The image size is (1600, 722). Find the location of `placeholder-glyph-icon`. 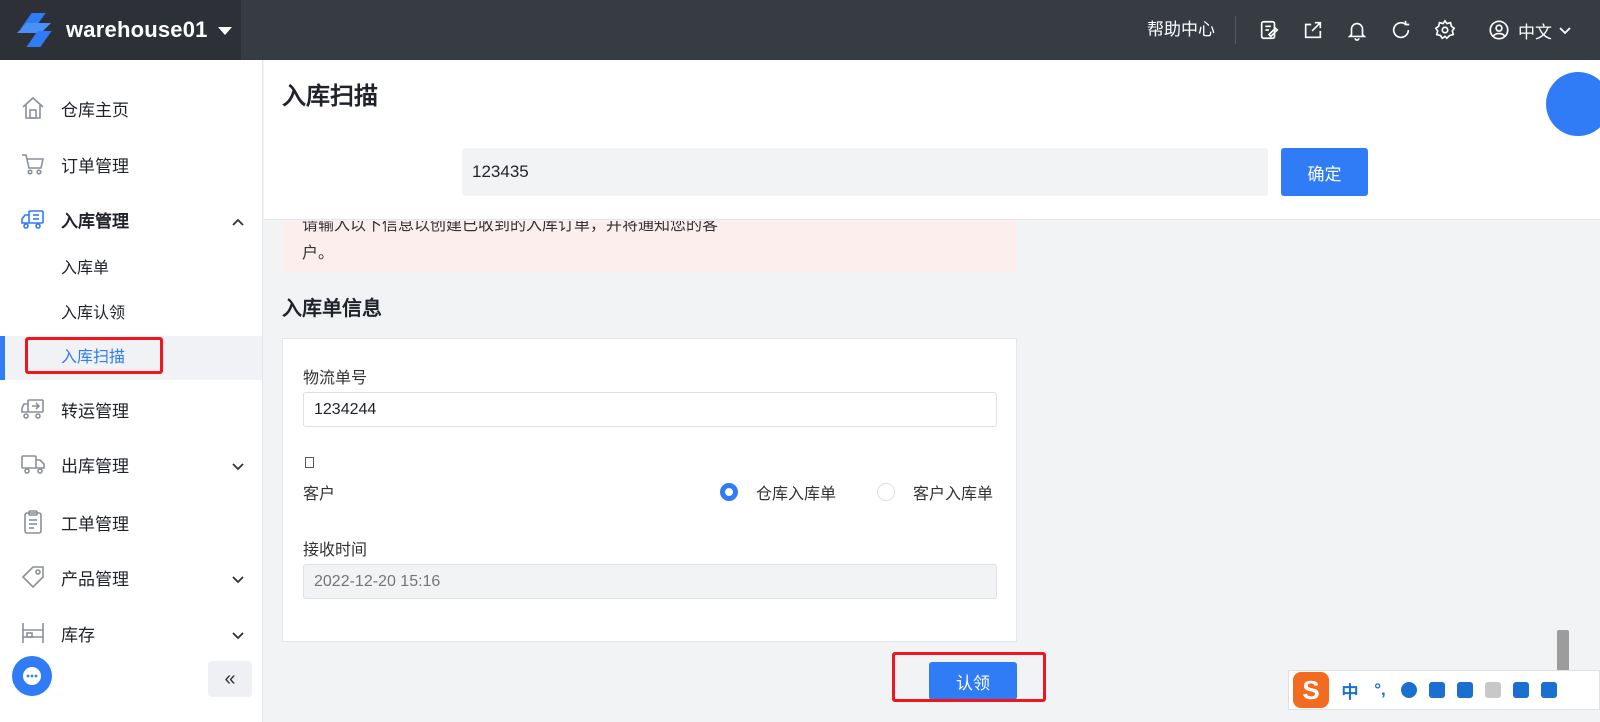

placeholder-glyph-icon is located at coordinates (309, 462).